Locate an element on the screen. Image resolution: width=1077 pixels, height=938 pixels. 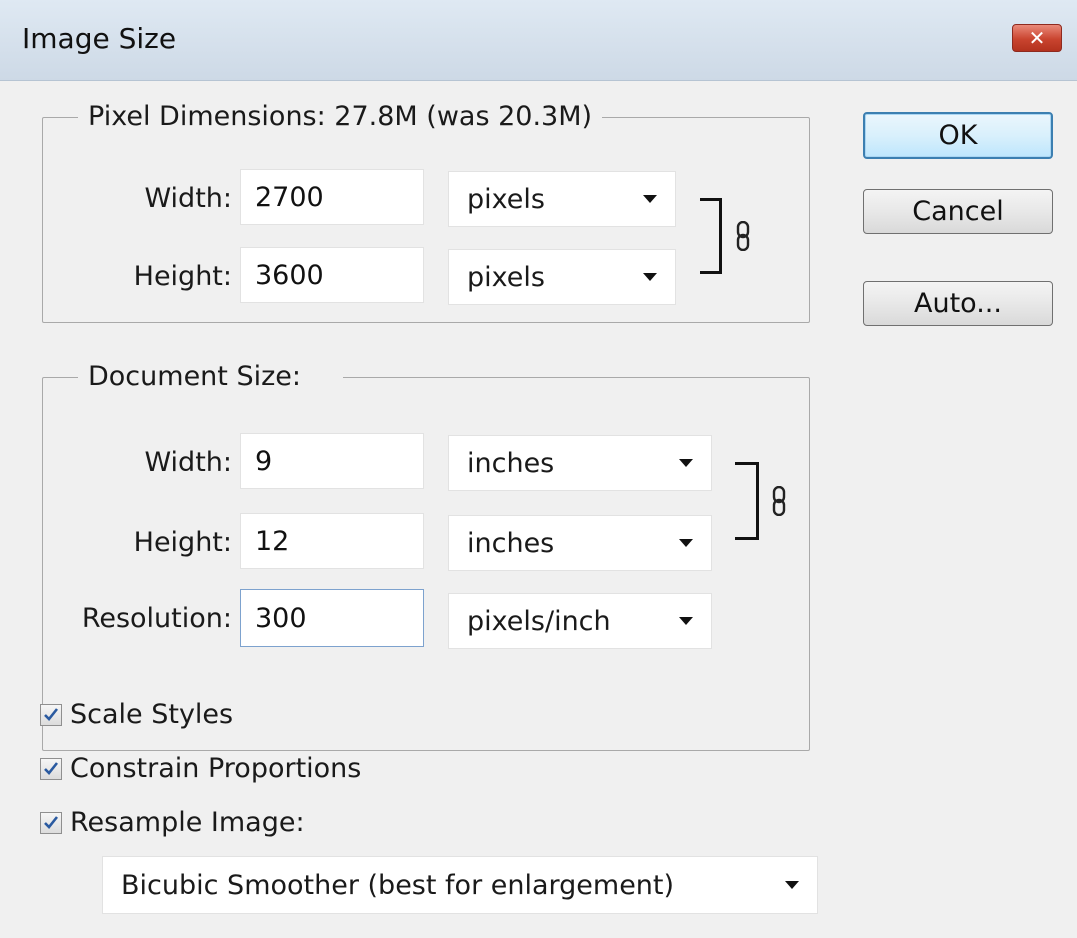
resolution-unit-select: pixels/inch is located at coordinates (580, 621).